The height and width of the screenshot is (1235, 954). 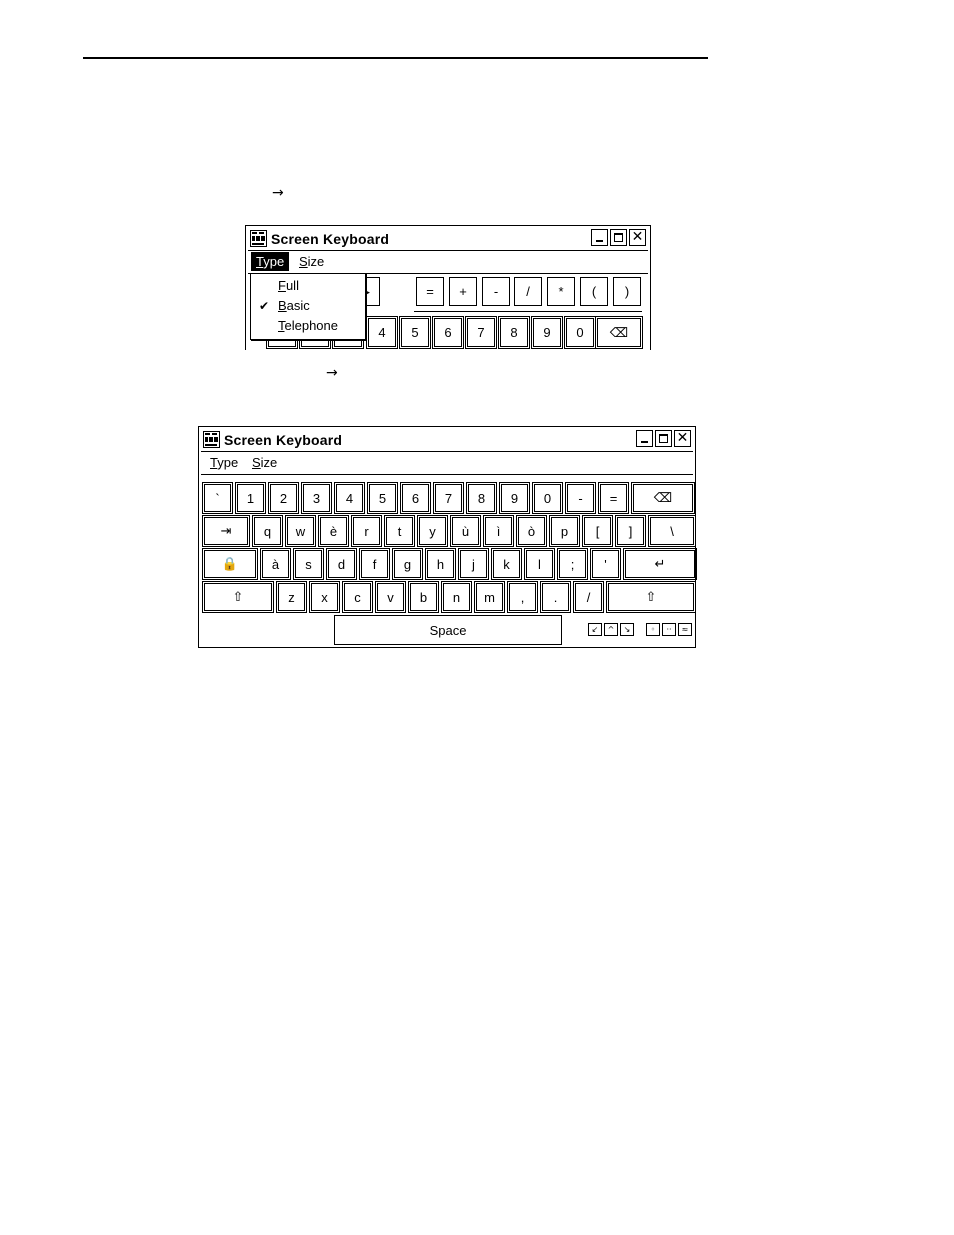 What do you see at coordinates (432, 531) in the screenshot?
I see `key: y` at bounding box center [432, 531].